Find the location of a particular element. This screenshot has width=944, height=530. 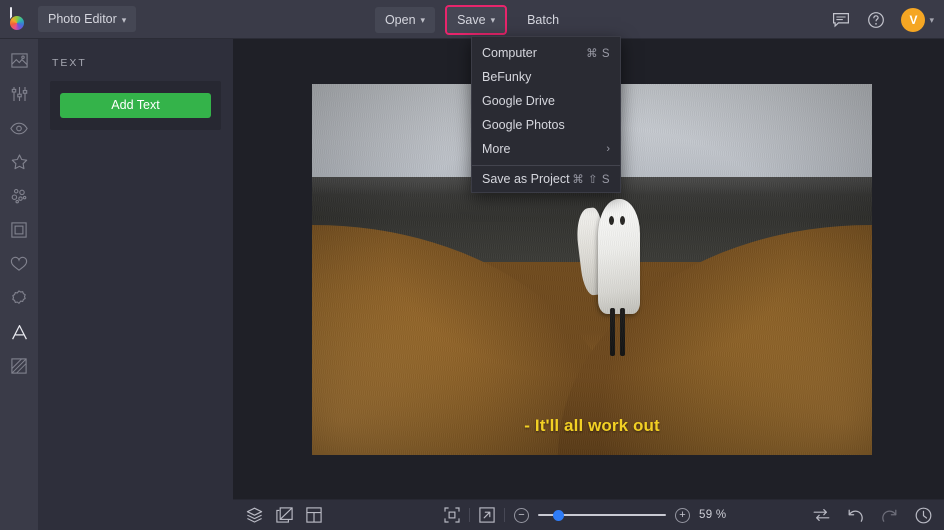

history-controls is located at coordinates (872, 515).